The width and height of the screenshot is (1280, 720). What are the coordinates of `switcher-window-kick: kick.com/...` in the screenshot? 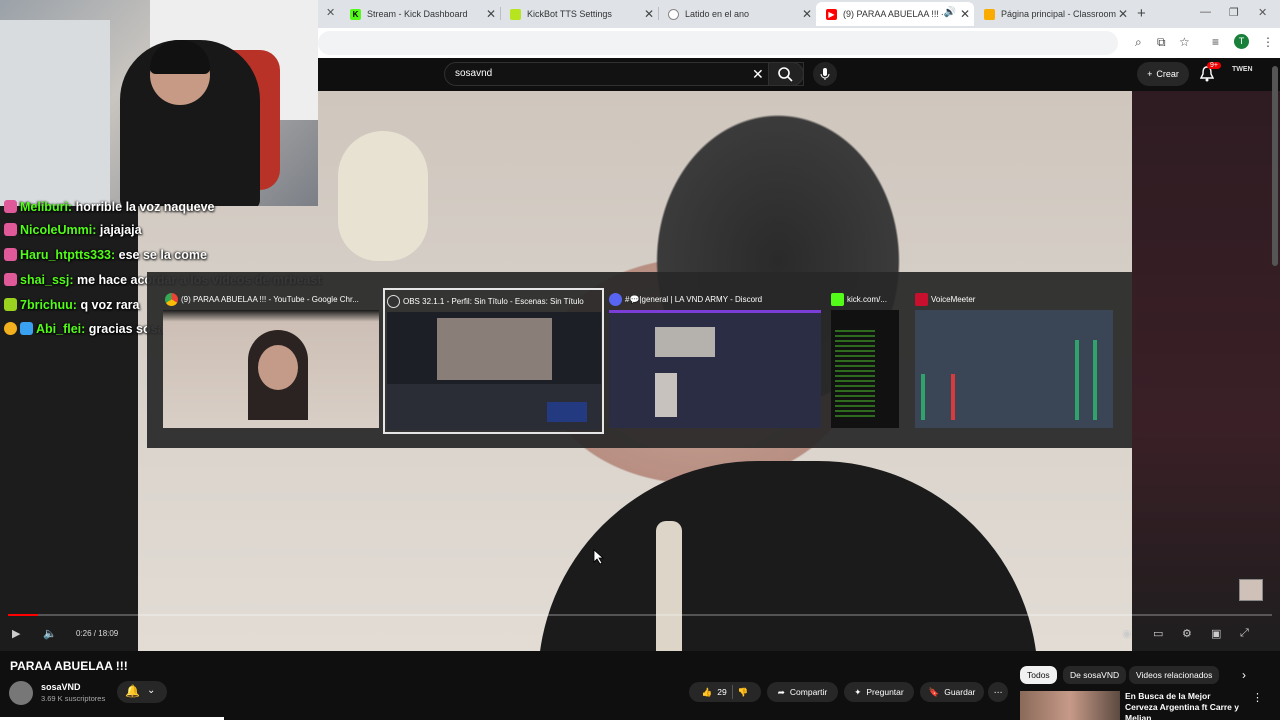 It's located at (864, 361).